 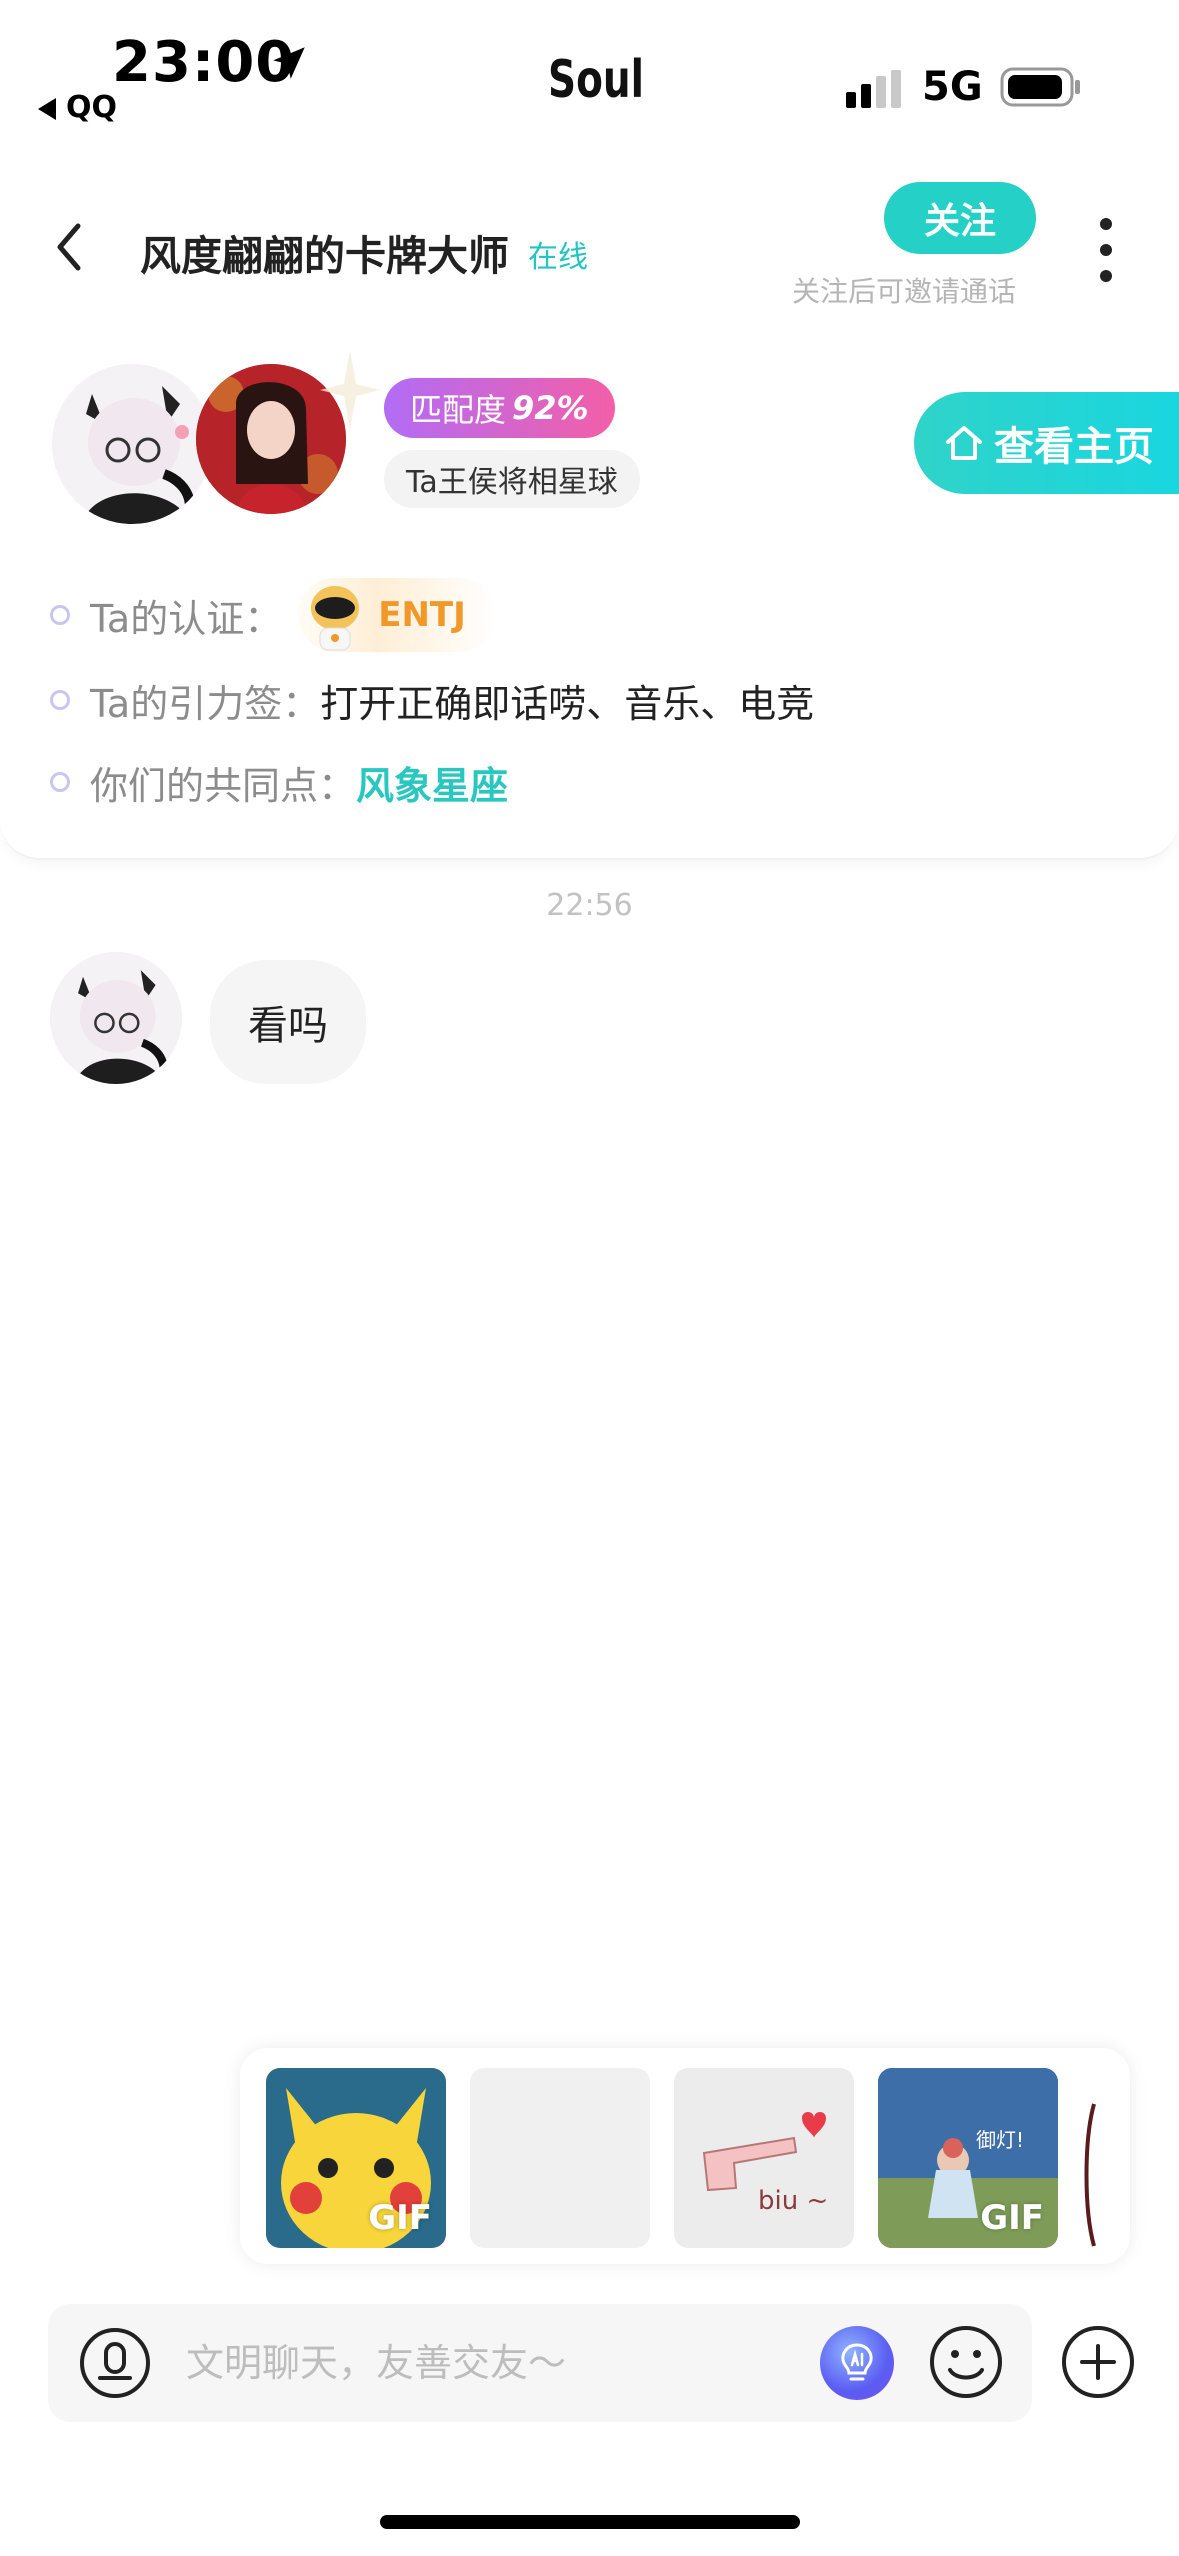 I want to click on ai-bulb-icon, so click(x=857, y=2362).